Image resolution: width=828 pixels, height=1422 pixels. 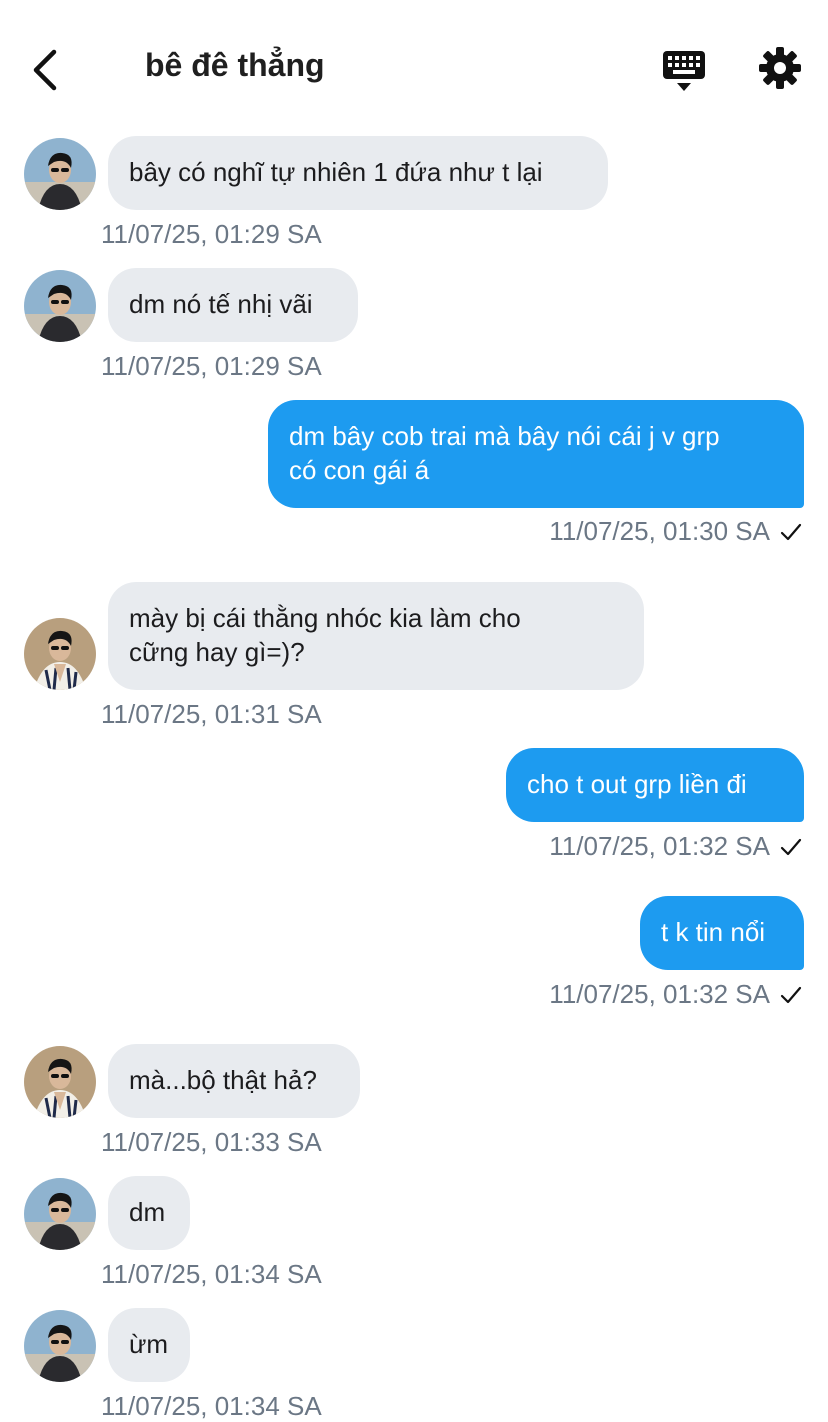 I want to click on message-bubble: cho t out grp liền đi, so click(x=655, y=785).